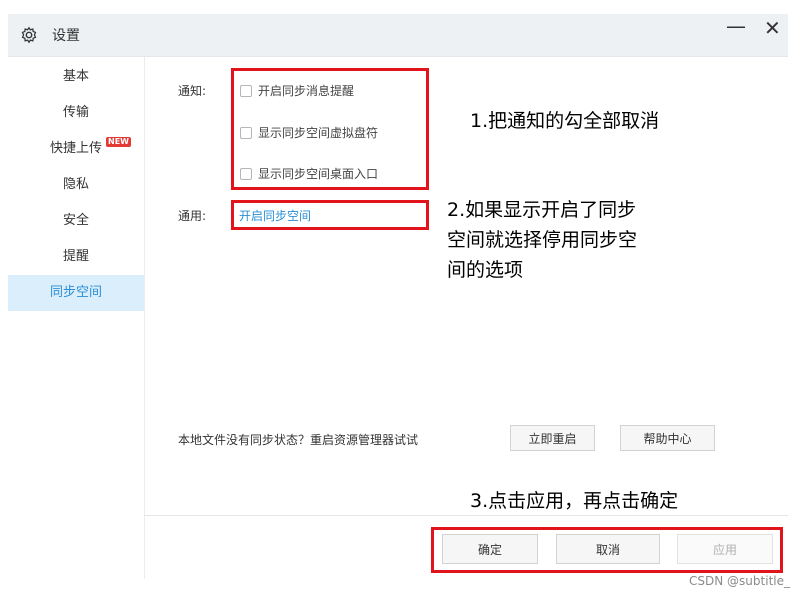 Image resolution: width=802 pixels, height=594 pixels. What do you see at coordinates (574, 501) in the screenshot?
I see `annotation-step-3: 3.点击应用，再点击确定` at bounding box center [574, 501].